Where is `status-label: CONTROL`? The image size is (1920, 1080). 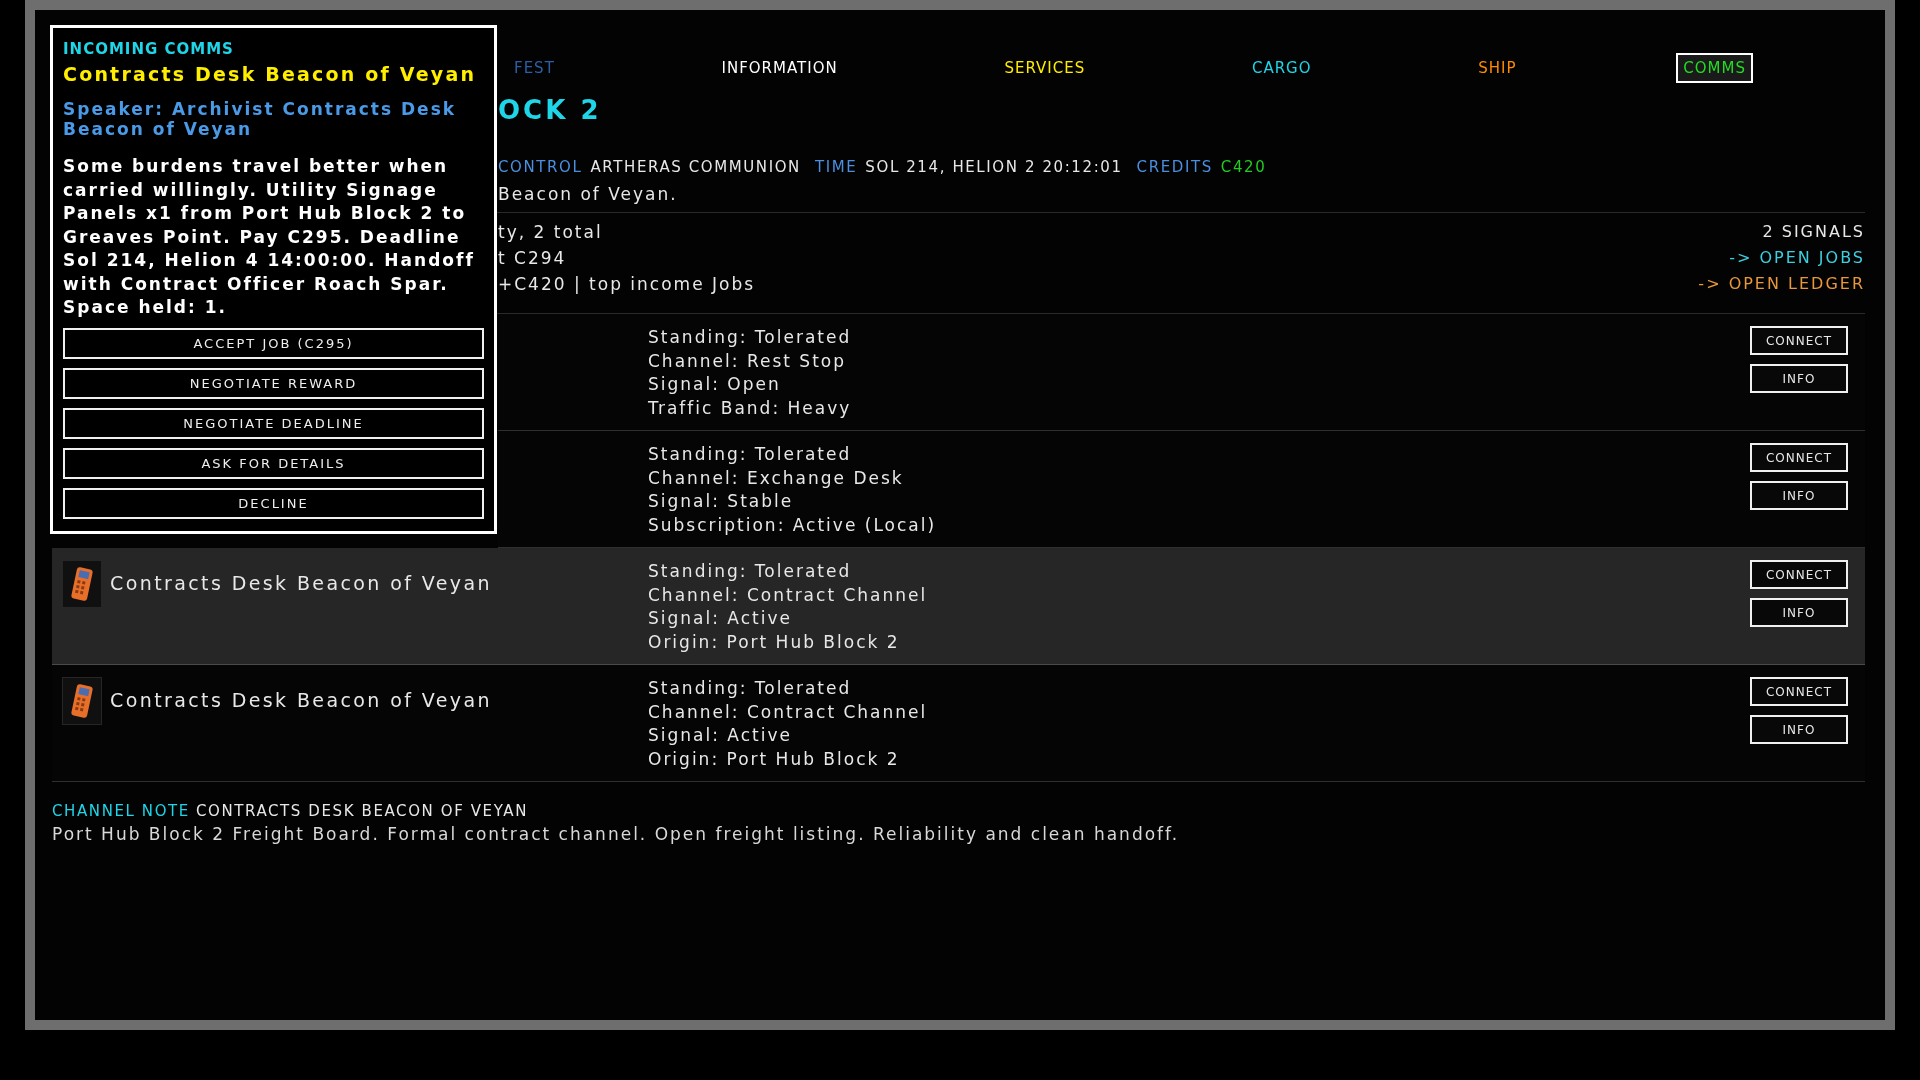 status-label: CONTROL is located at coordinates (540, 167).